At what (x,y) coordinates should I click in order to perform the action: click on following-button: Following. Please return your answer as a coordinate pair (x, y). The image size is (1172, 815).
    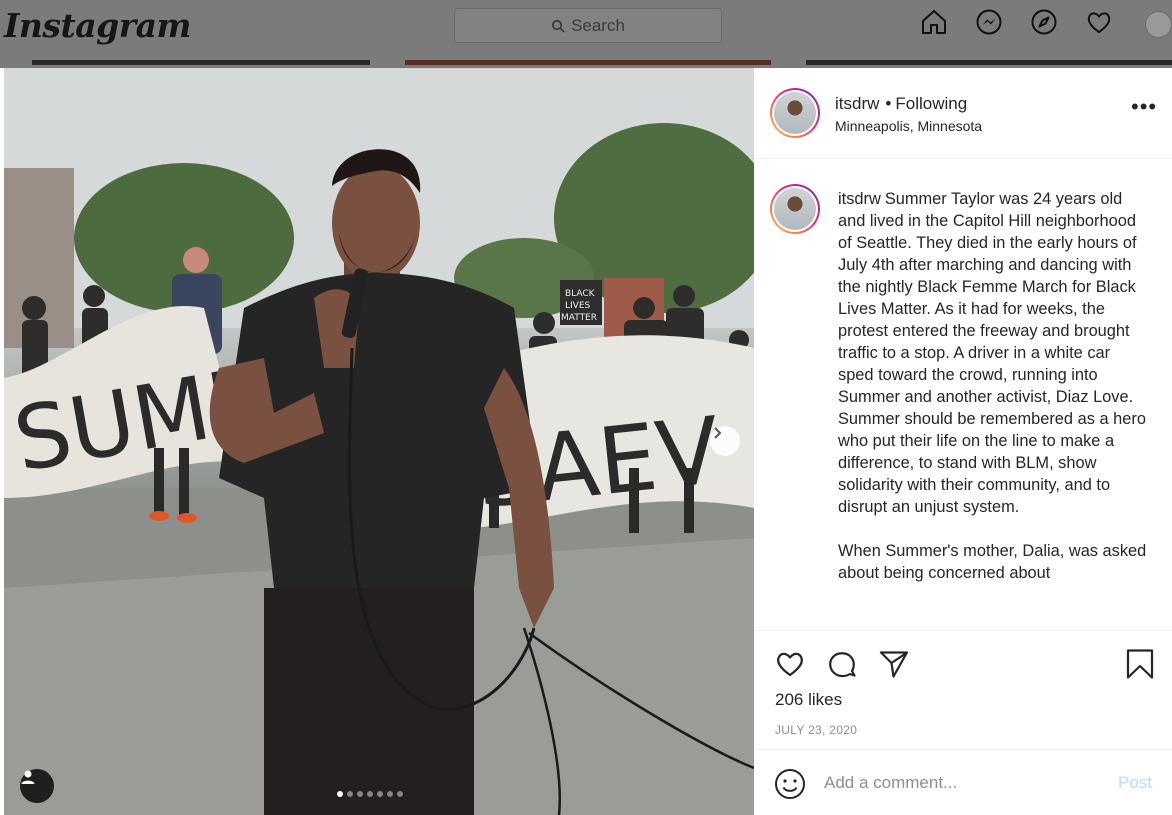
    Looking at the image, I should click on (931, 103).